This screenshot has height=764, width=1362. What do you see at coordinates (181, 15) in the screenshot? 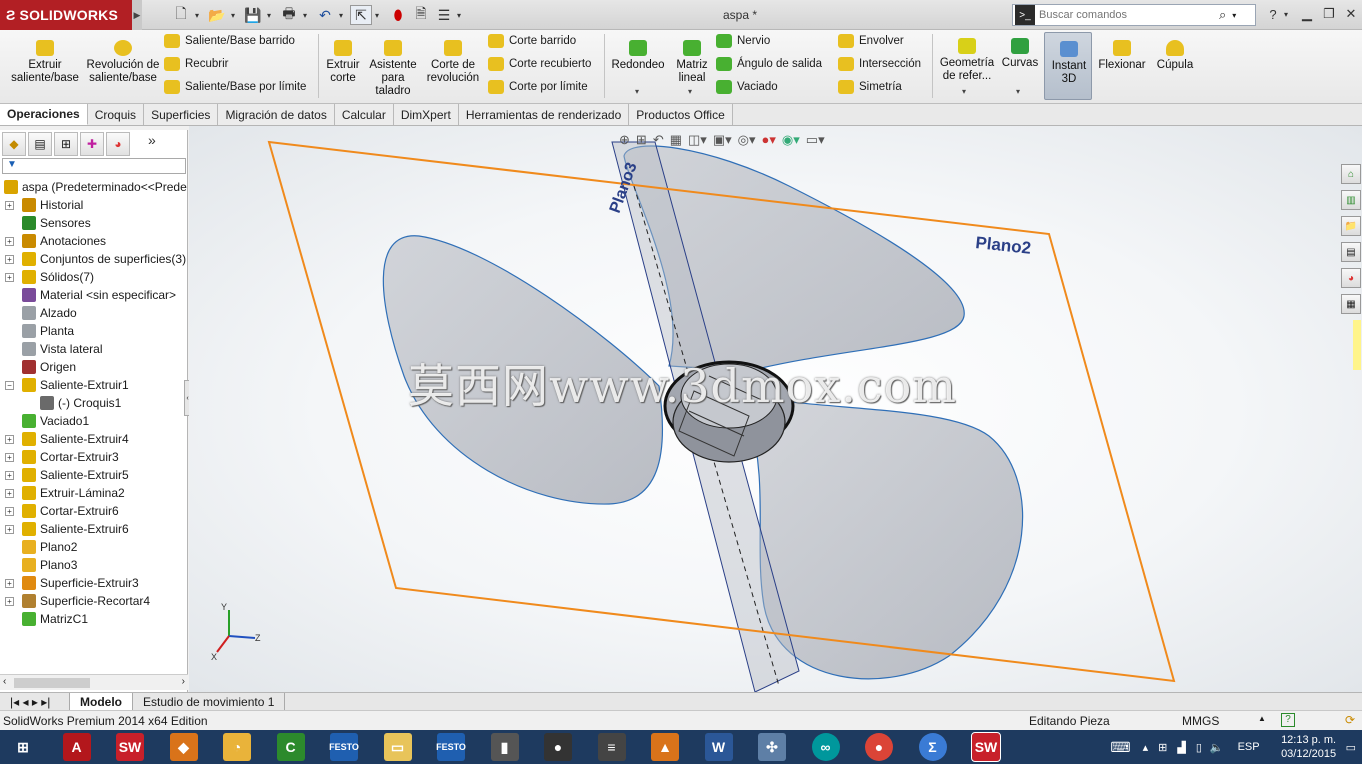
I see `new-document-icon: 🗋` at bounding box center [181, 15].